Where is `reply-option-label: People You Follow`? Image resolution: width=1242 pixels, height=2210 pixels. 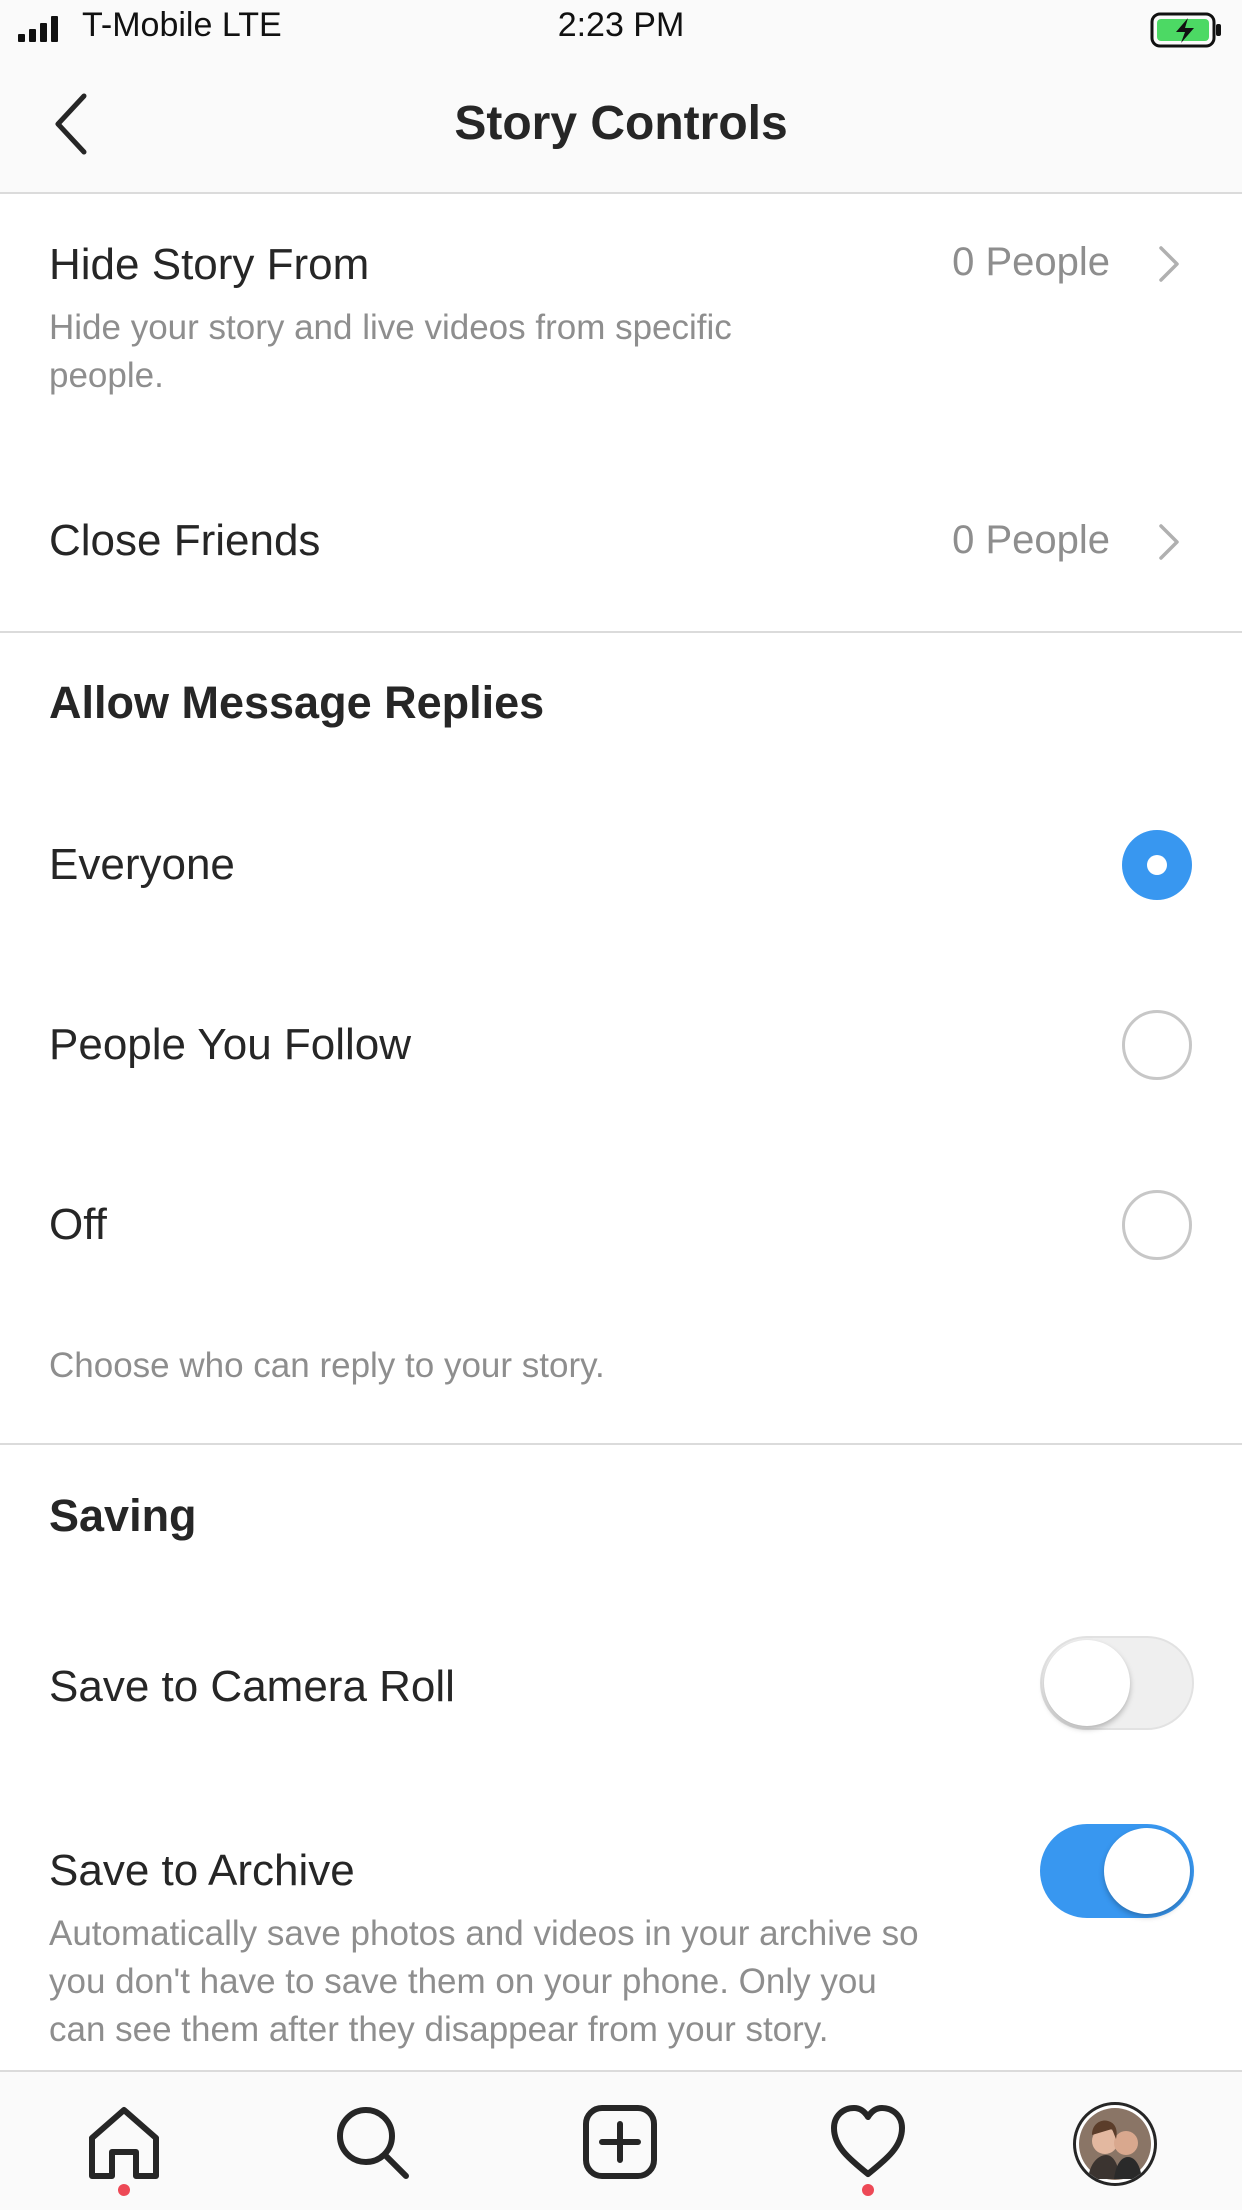 reply-option-label: People You Follow is located at coordinates (230, 1044).